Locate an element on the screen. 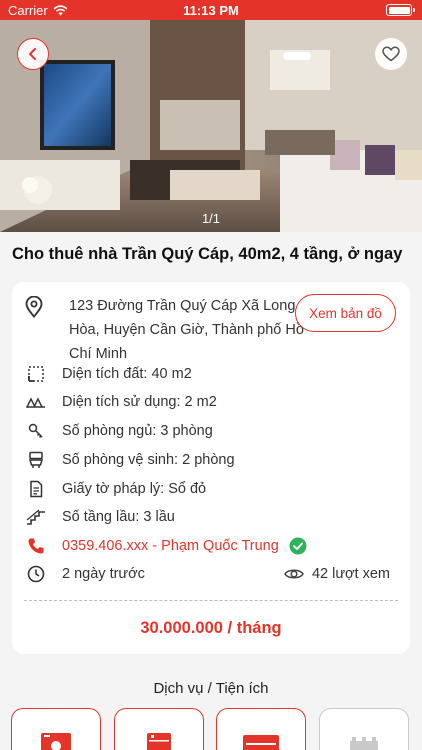  phone-icon is located at coordinates (36, 546).